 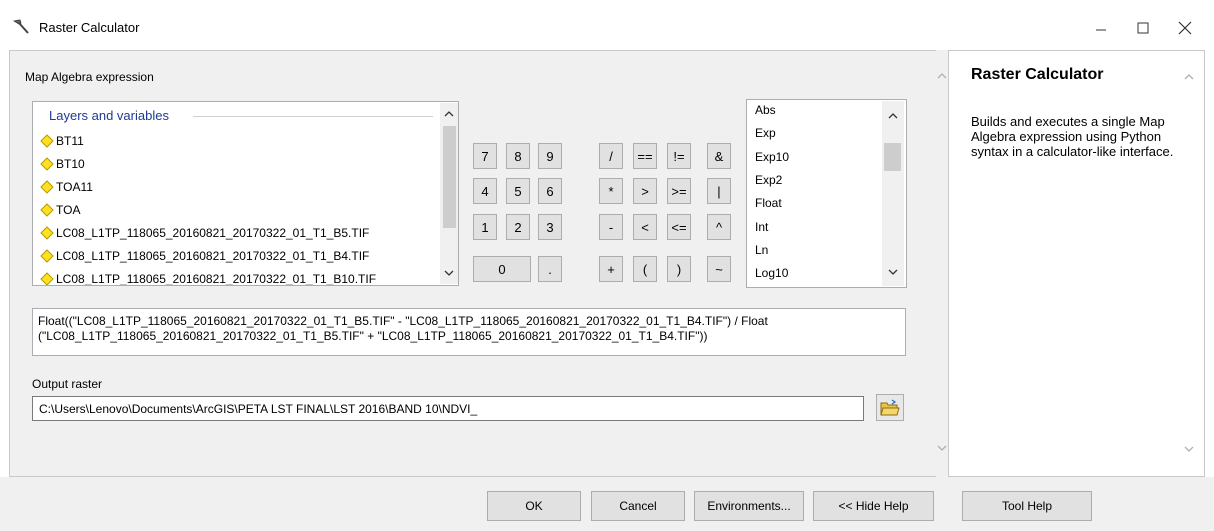 I want to click on layer-item: TOA11, so click(x=66, y=187).